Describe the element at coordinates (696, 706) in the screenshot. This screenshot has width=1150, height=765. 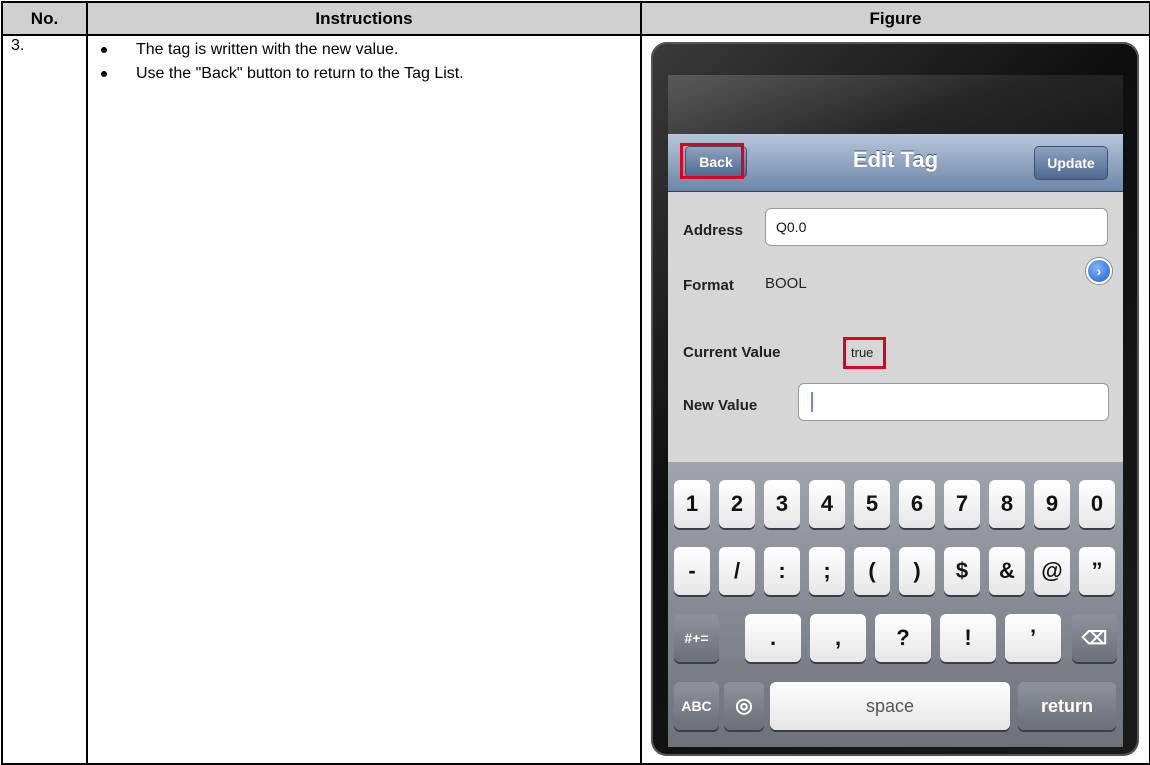
I see `key-abc: ABC` at that location.